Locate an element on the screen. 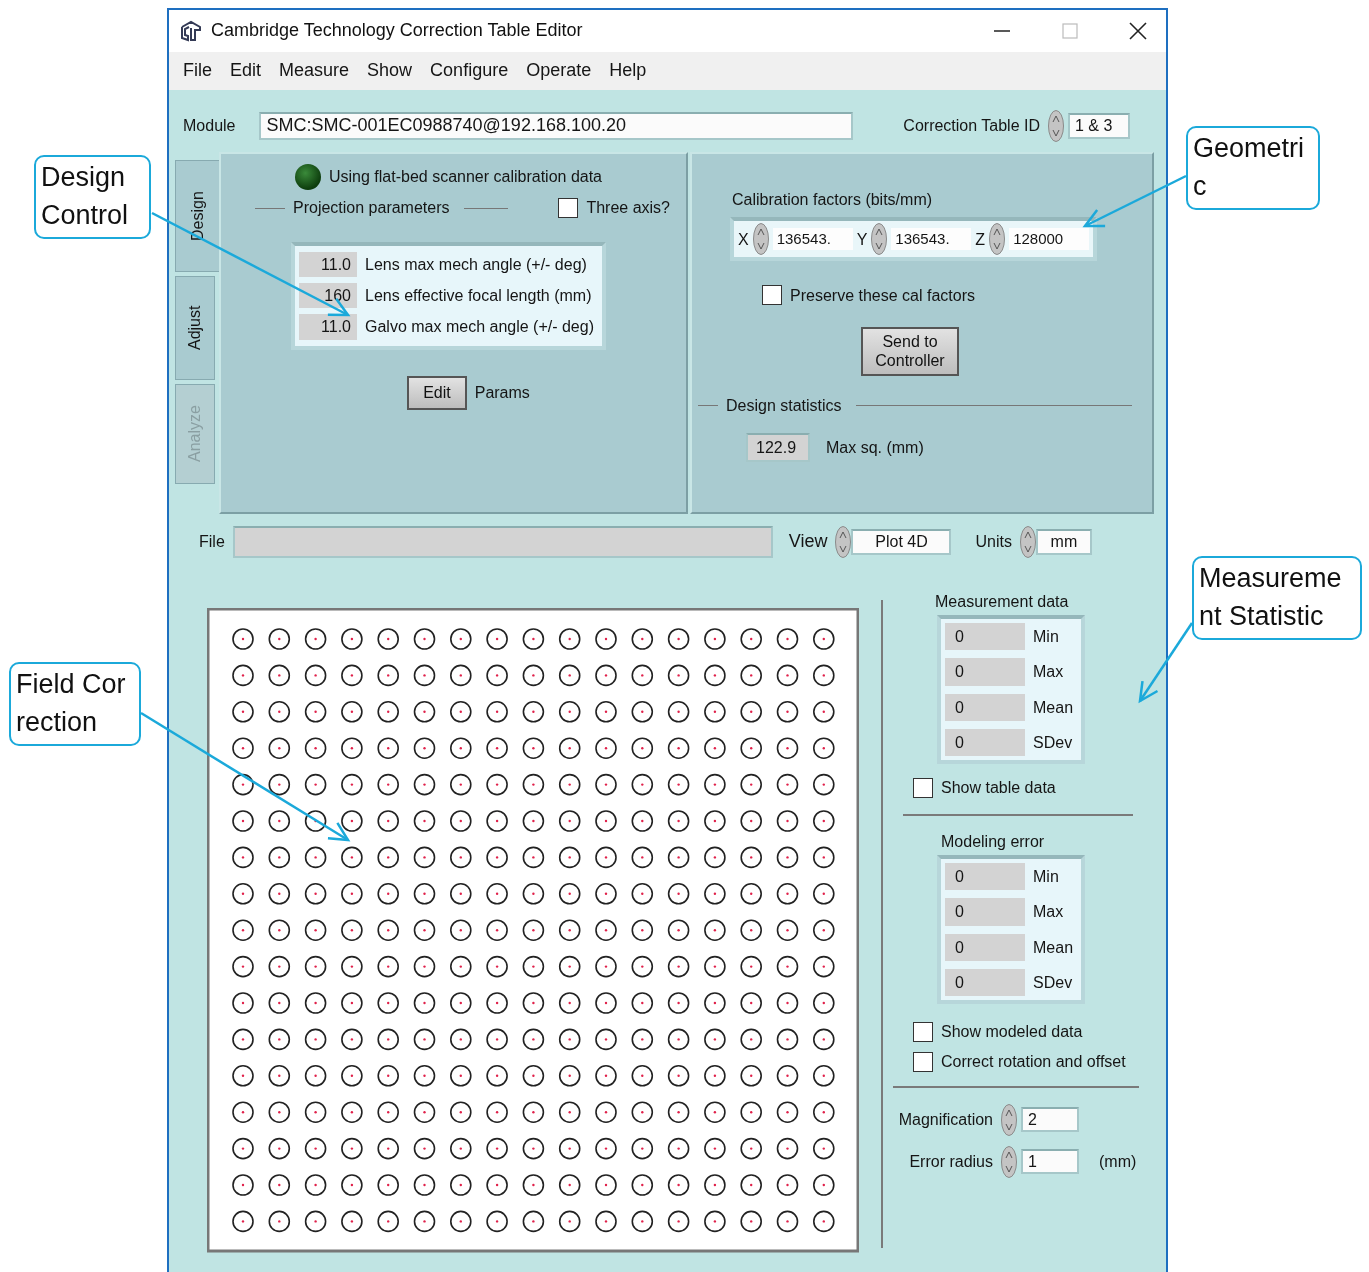 This screenshot has height=1272, width=1369. parameter-value: 160 is located at coordinates (328, 296).